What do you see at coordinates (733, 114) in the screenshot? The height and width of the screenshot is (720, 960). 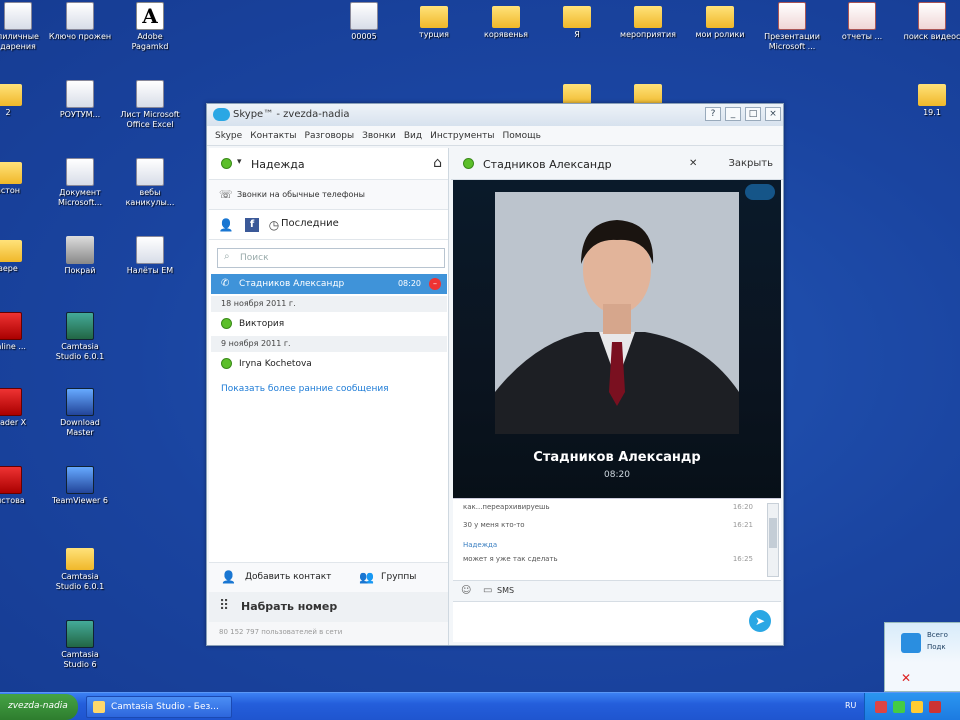 I see `minimize-button: _` at bounding box center [733, 114].